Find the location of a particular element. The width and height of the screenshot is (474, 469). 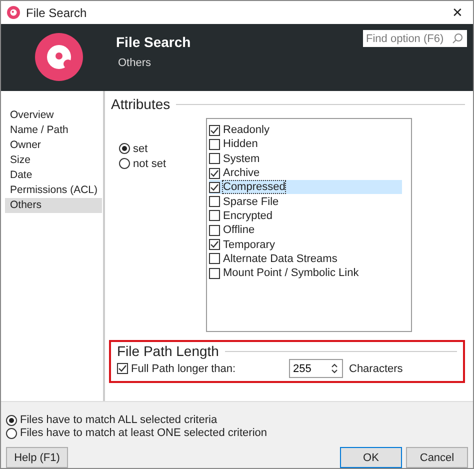

sidebar-item: Date is located at coordinates (53, 175).